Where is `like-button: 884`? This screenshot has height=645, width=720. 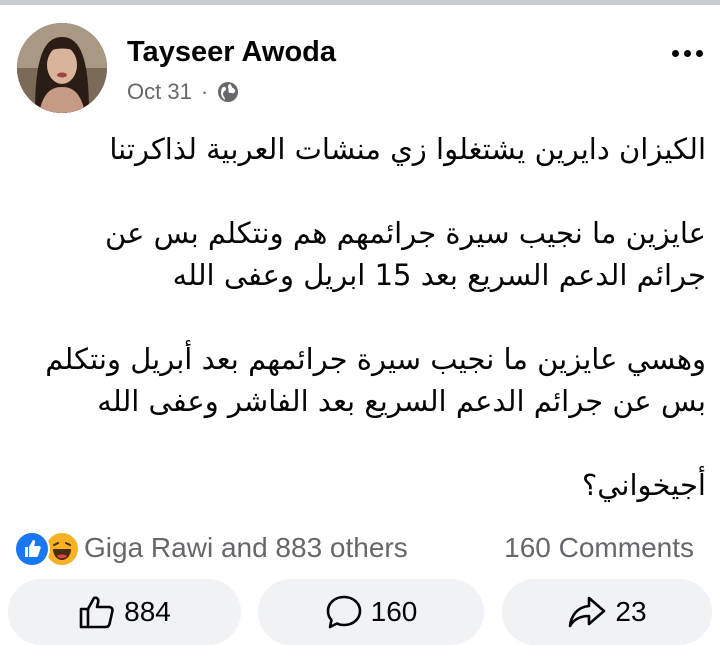 like-button: 884 is located at coordinates (124, 612).